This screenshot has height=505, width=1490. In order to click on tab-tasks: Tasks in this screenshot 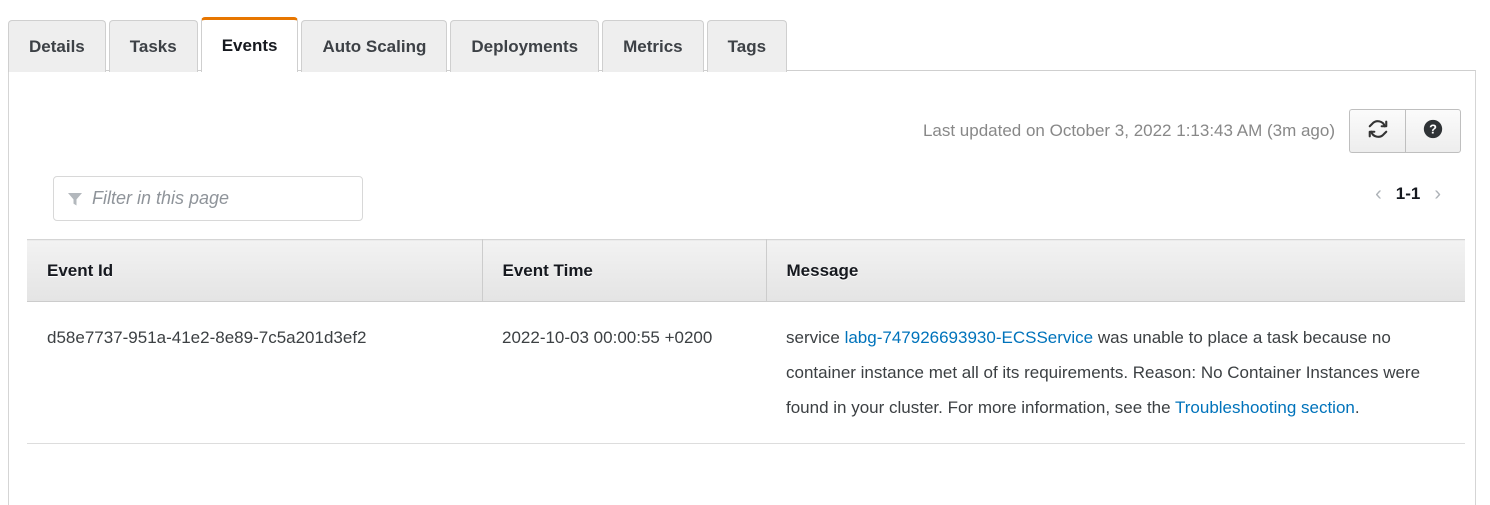, I will do `click(153, 46)`.